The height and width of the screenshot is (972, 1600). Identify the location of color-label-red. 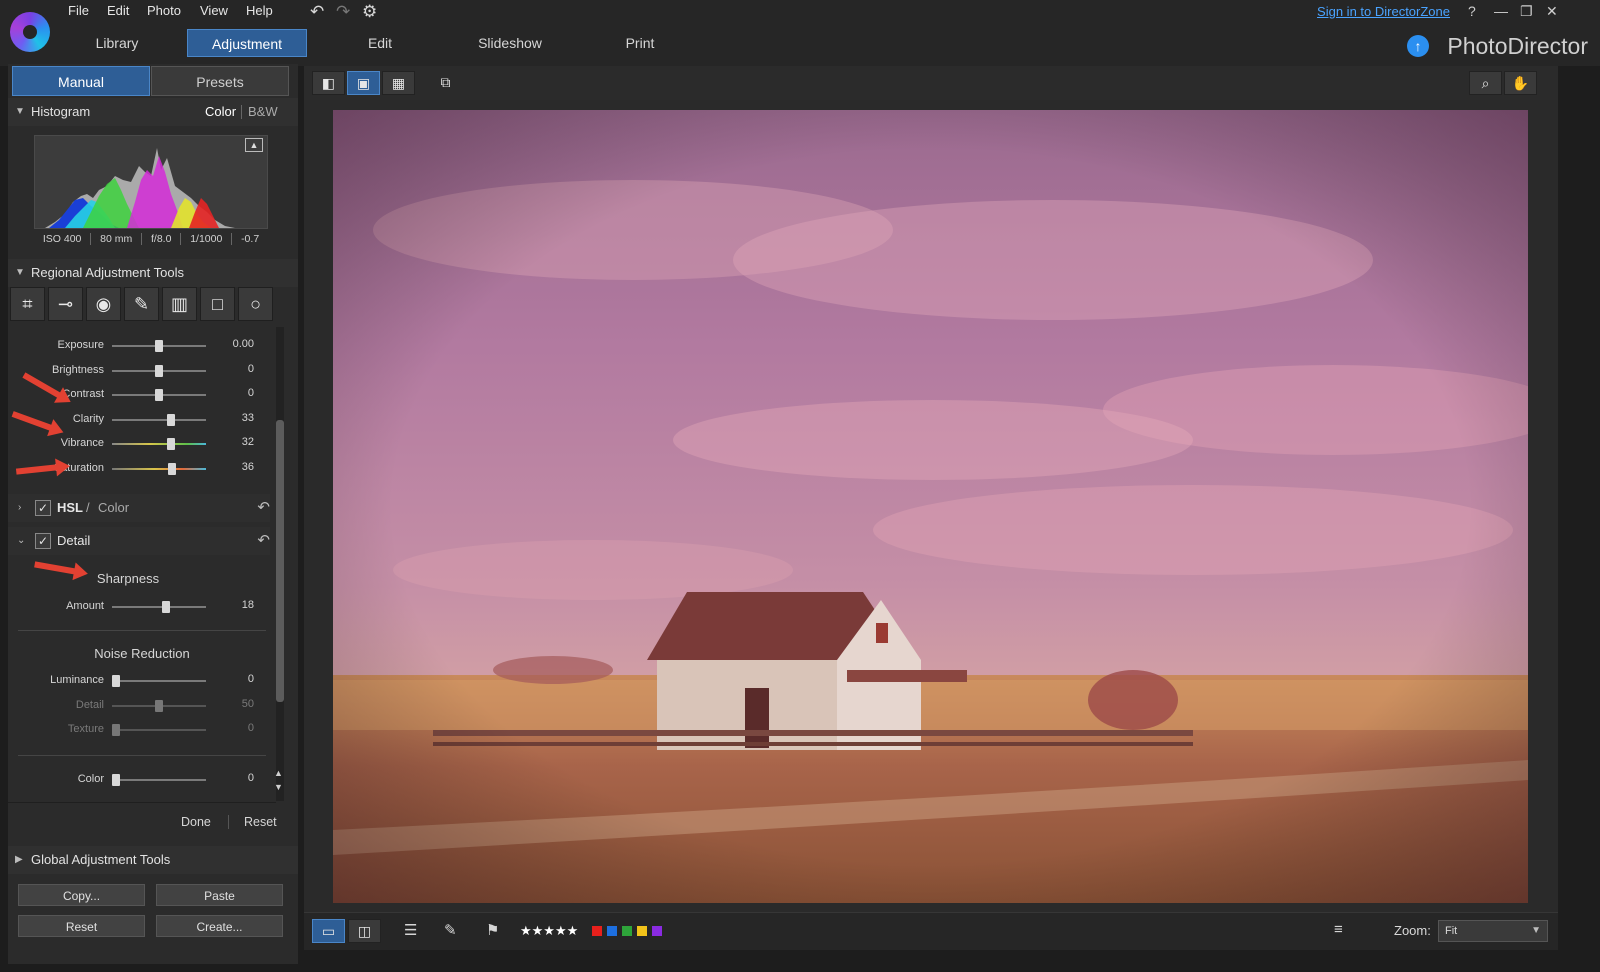
(597, 931).